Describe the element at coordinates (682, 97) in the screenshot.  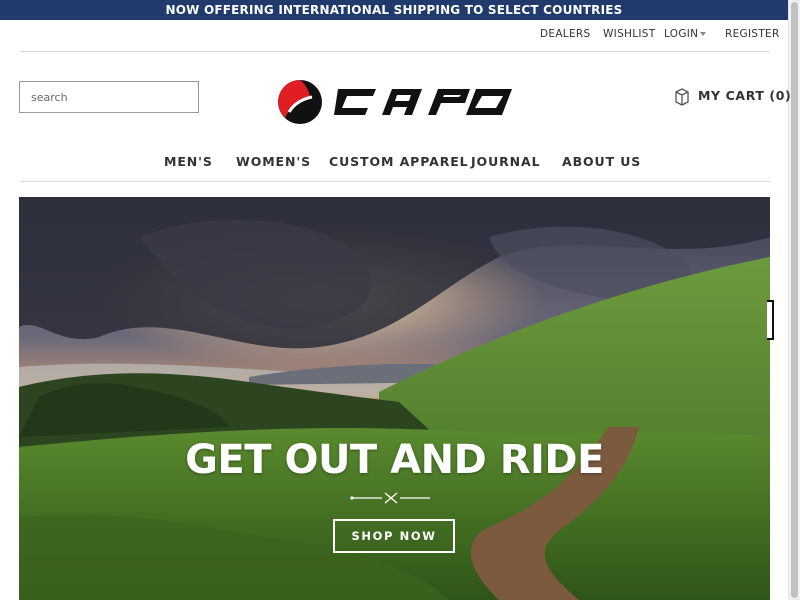
I see `shopping-bag-icon` at that location.